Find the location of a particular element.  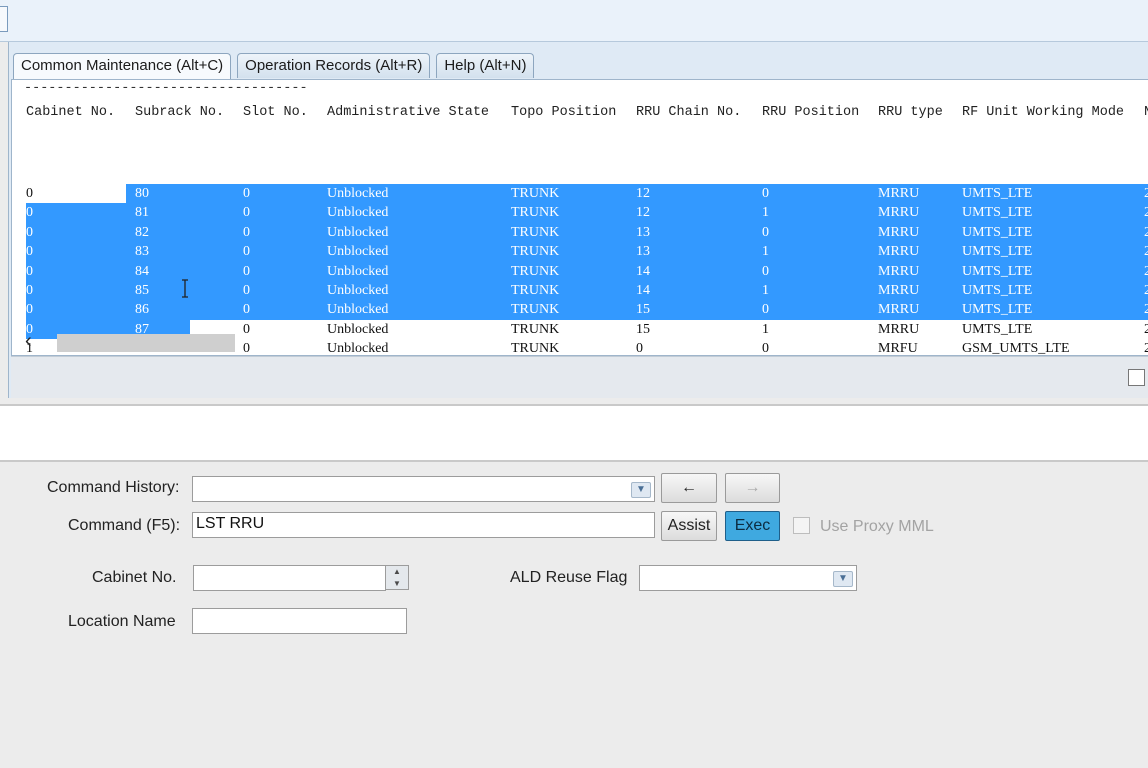

location-name-input is located at coordinates (299, 621).